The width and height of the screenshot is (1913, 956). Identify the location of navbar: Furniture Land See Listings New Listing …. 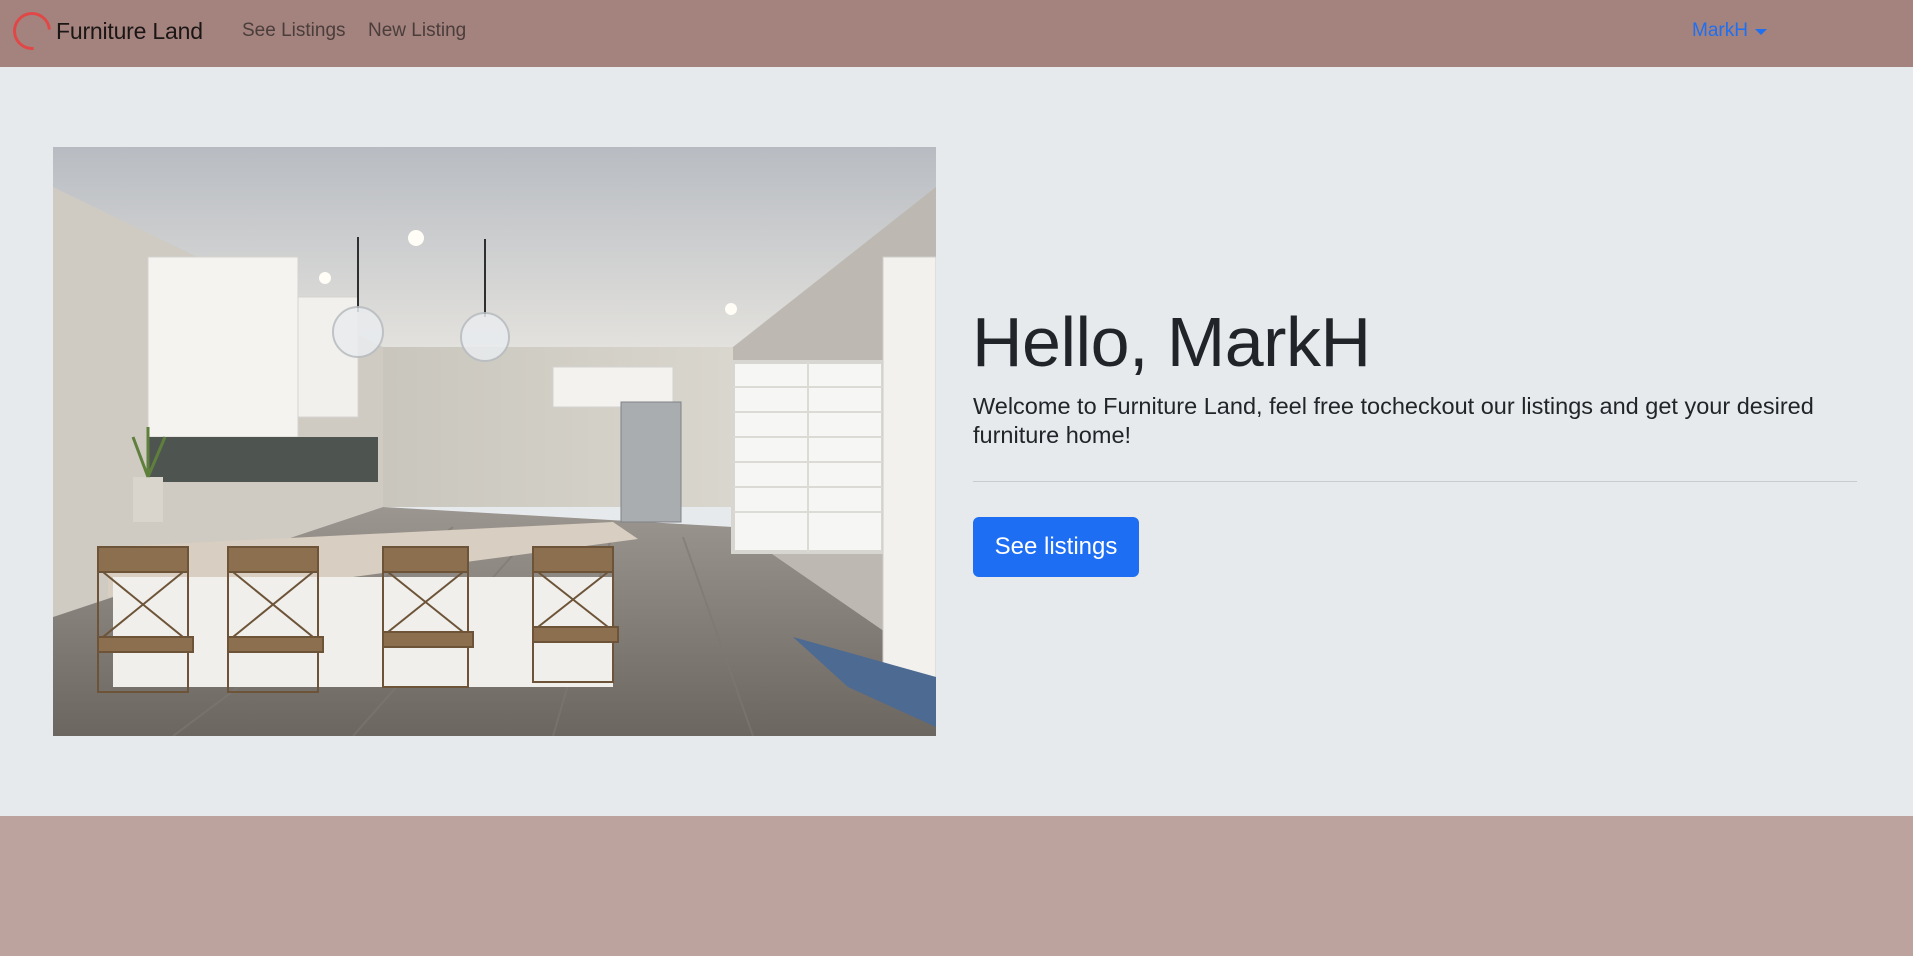
(956, 33).